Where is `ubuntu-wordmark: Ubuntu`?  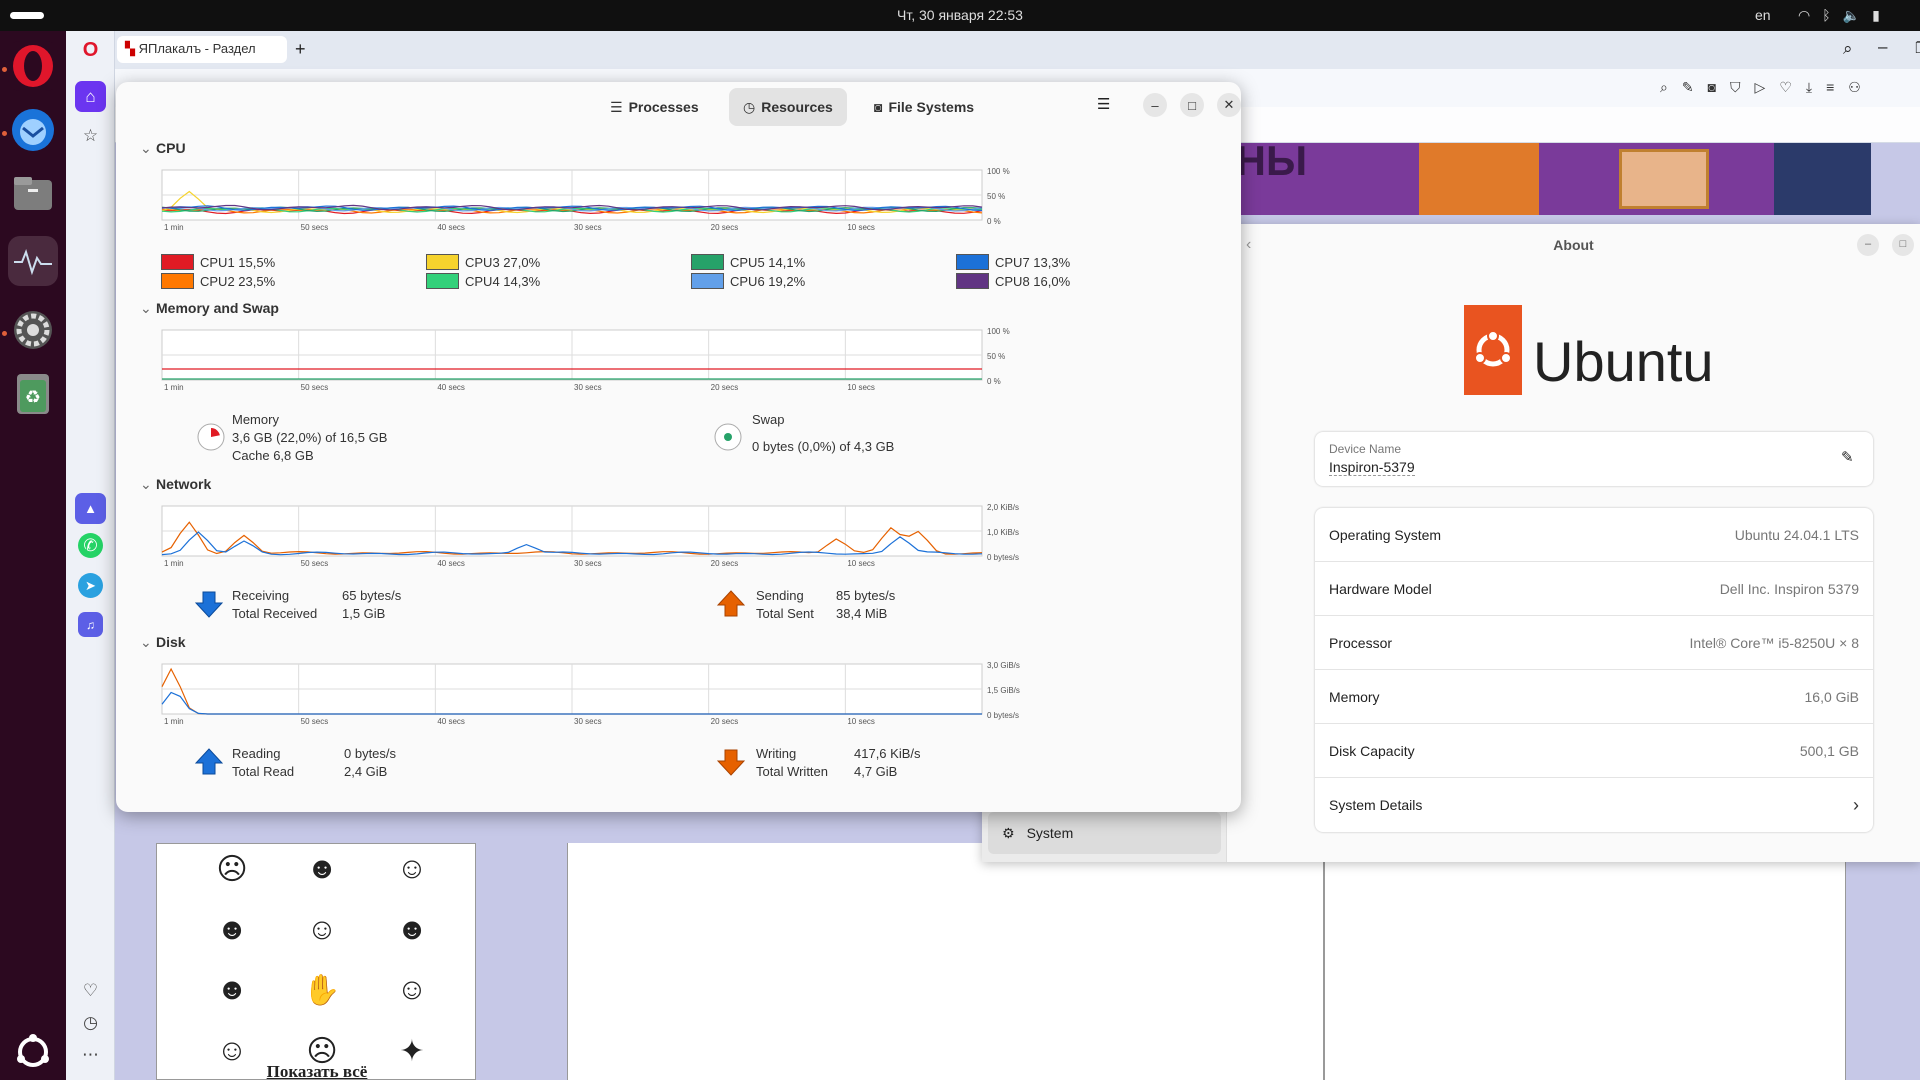
ubuntu-wordmark: Ubuntu is located at coordinates (1623, 361).